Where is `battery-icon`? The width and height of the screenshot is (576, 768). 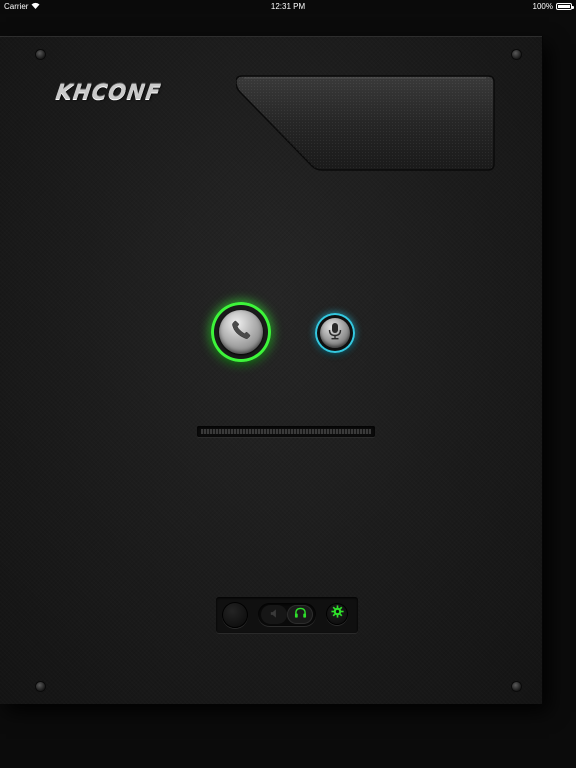 battery-icon is located at coordinates (565, 6).